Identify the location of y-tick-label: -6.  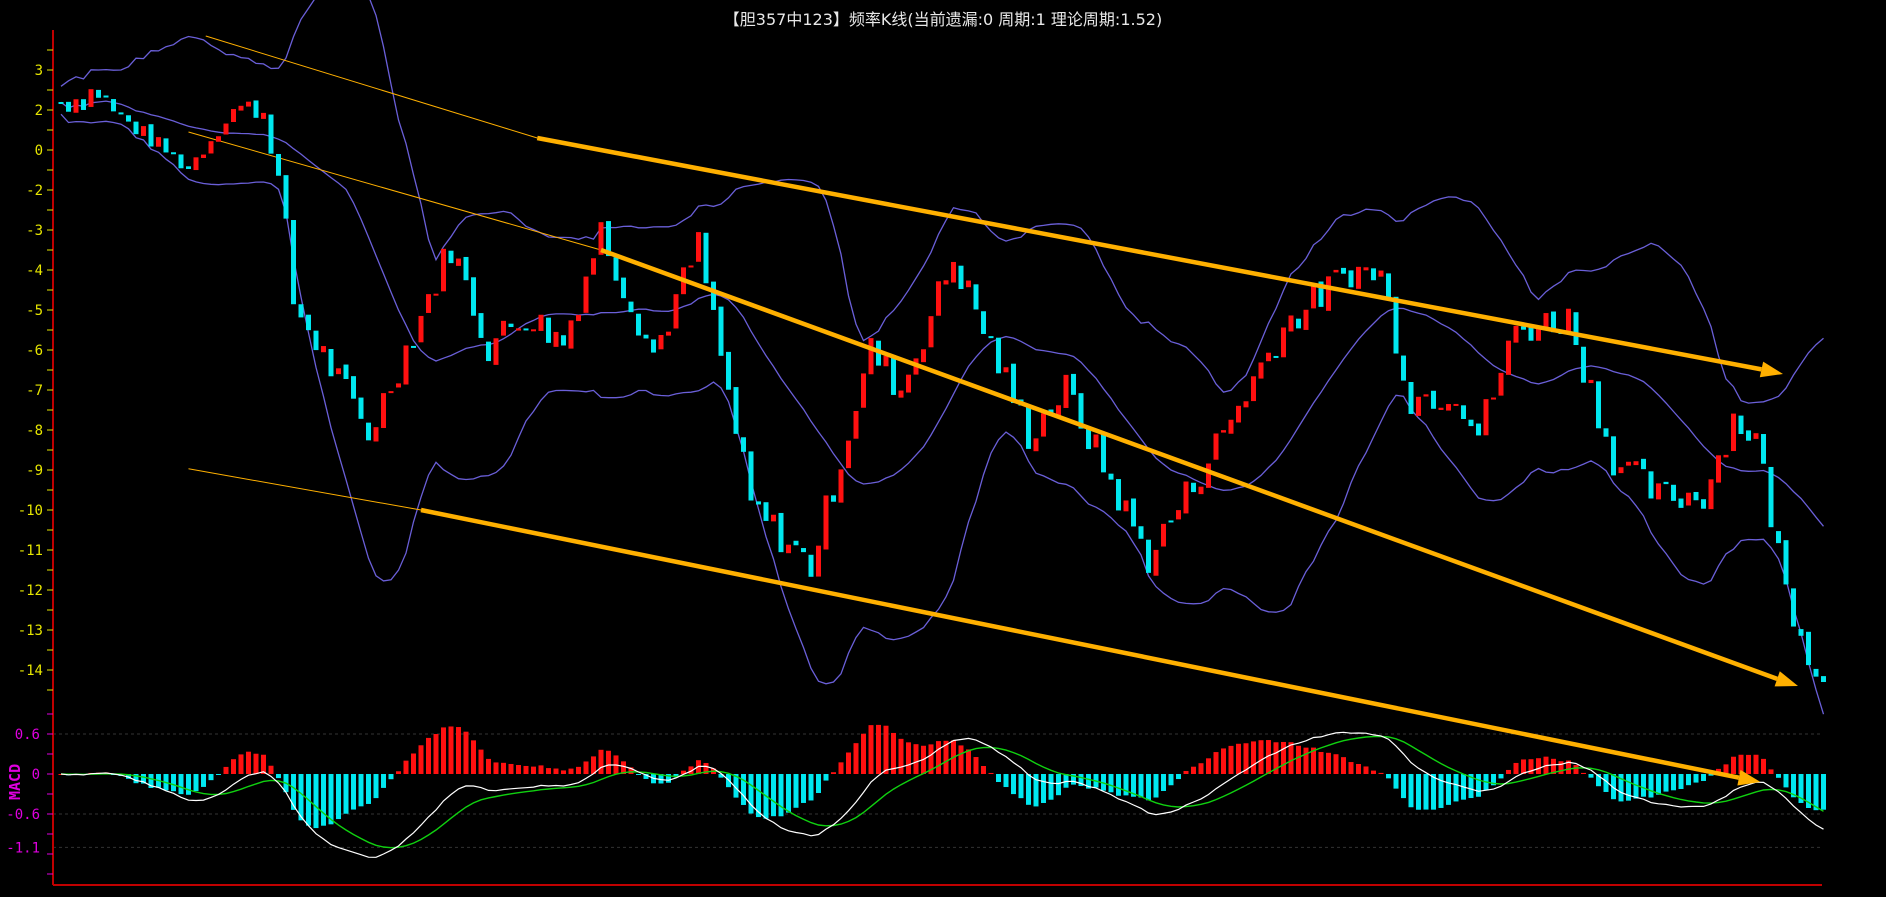
(34, 351).